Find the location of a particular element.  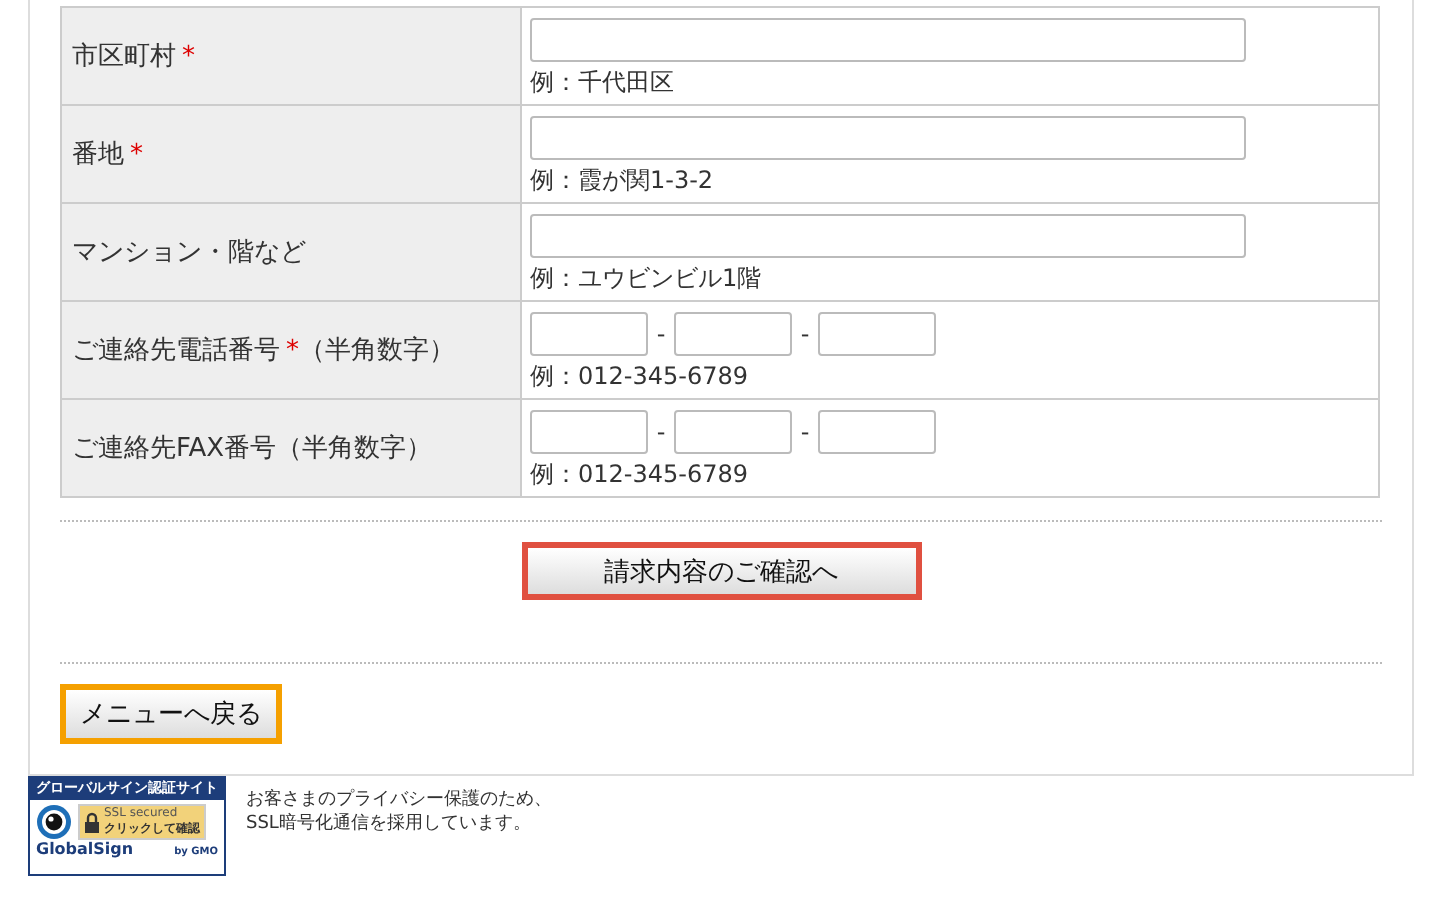

brand-text: GlobalSign is located at coordinates (85, 849).